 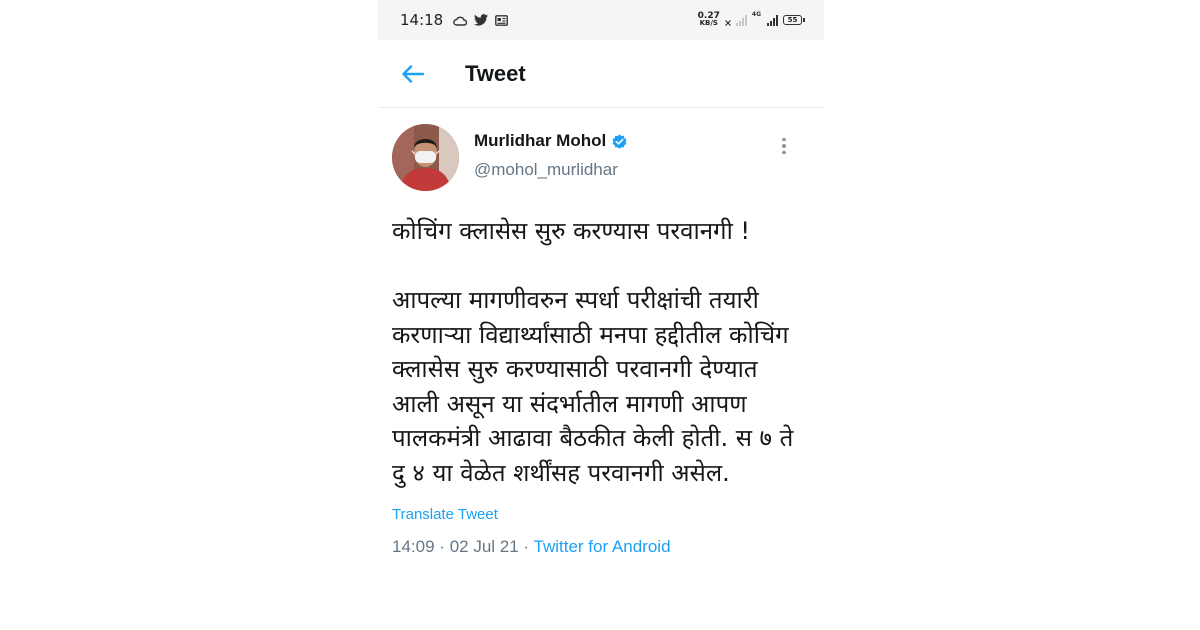 What do you see at coordinates (460, 20) in the screenshot?
I see `cloud-icon` at bounding box center [460, 20].